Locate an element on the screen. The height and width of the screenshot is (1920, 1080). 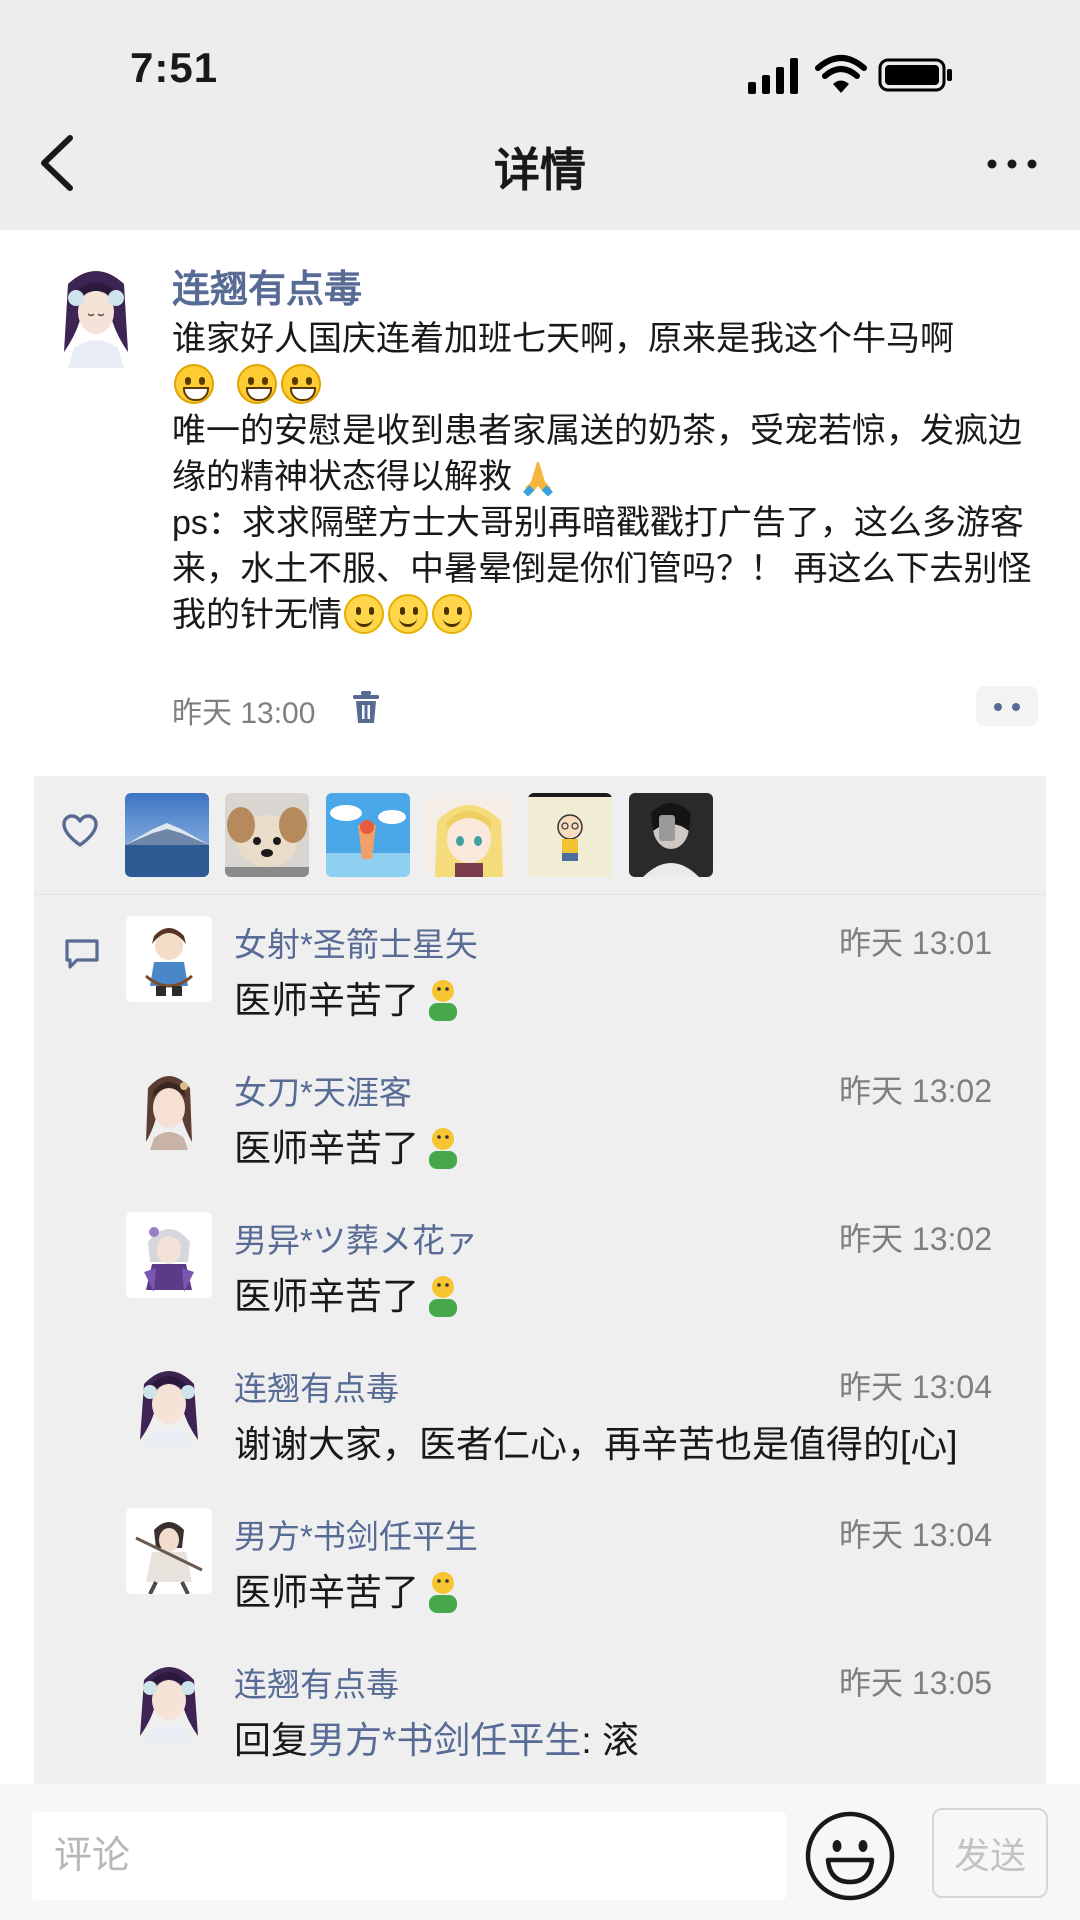
post-line-2: 唯一的安慰是收到患者家属送的奶茶，受宠若惊，发疯边缘的精神状态得以解救 is located at coordinates (597, 454).